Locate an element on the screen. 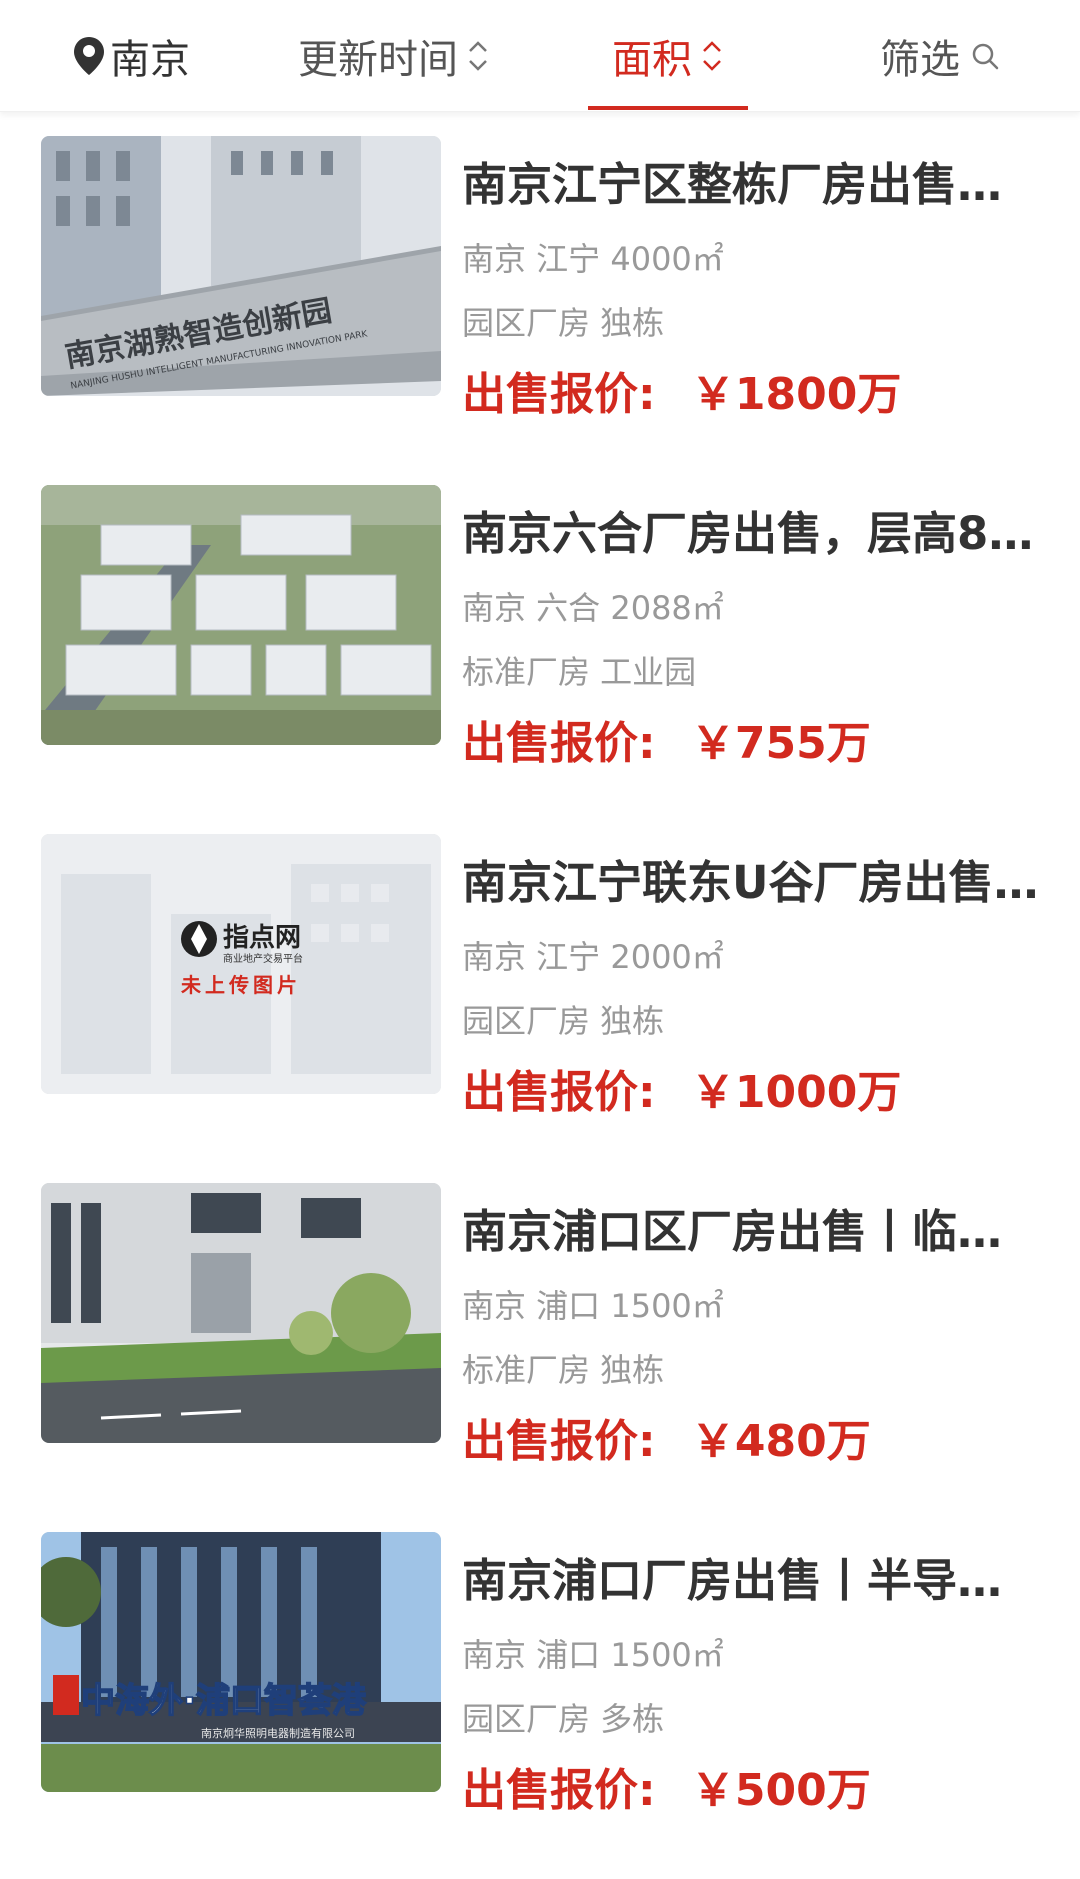 The height and width of the screenshot is (1879, 1080). price-value: ￥755万 is located at coordinates (780, 743).